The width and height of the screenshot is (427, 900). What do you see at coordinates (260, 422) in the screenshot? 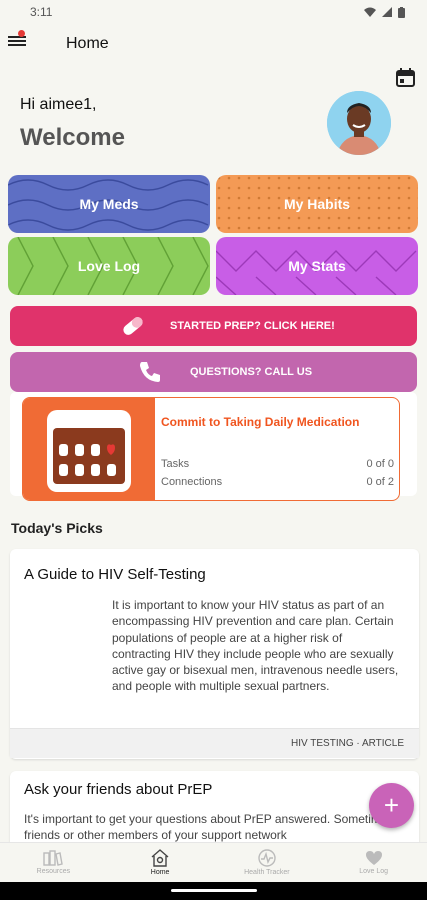
I see `commitment-title: Commit to Taking Daily Medication` at bounding box center [260, 422].